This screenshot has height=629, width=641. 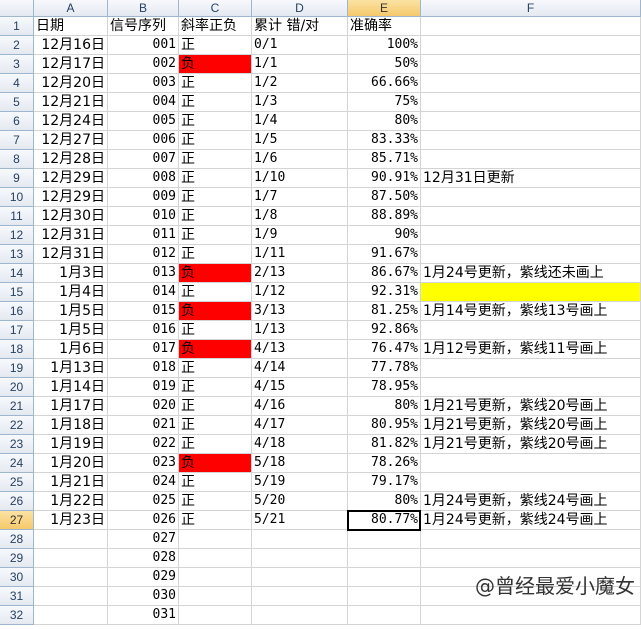 I want to click on cell-e18: 76.47%, so click(x=384, y=349).